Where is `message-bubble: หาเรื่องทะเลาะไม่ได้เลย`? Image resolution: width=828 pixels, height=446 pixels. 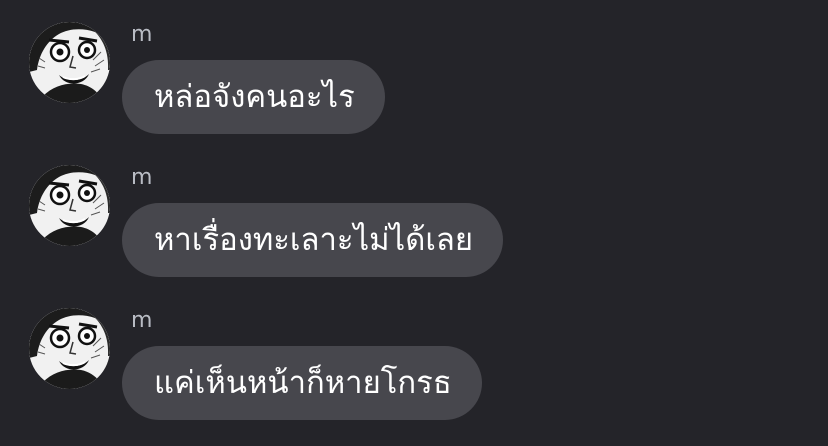
message-bubble: หาเรื่องทะเลาะไม่ได้เลย is located at coordinates (313, 240).